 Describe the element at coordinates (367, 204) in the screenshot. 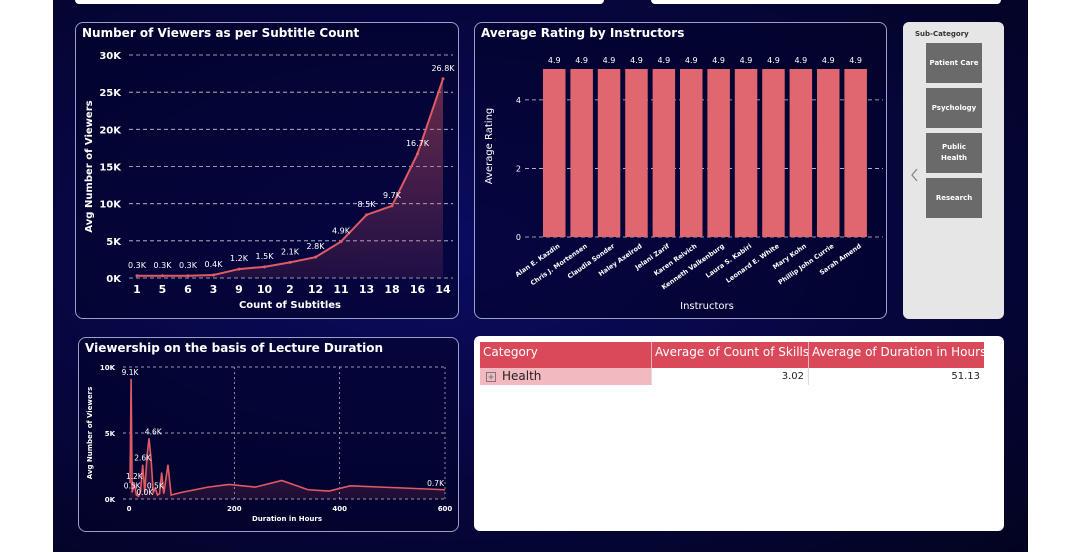

I see `data-label: 8.5K` at that location.